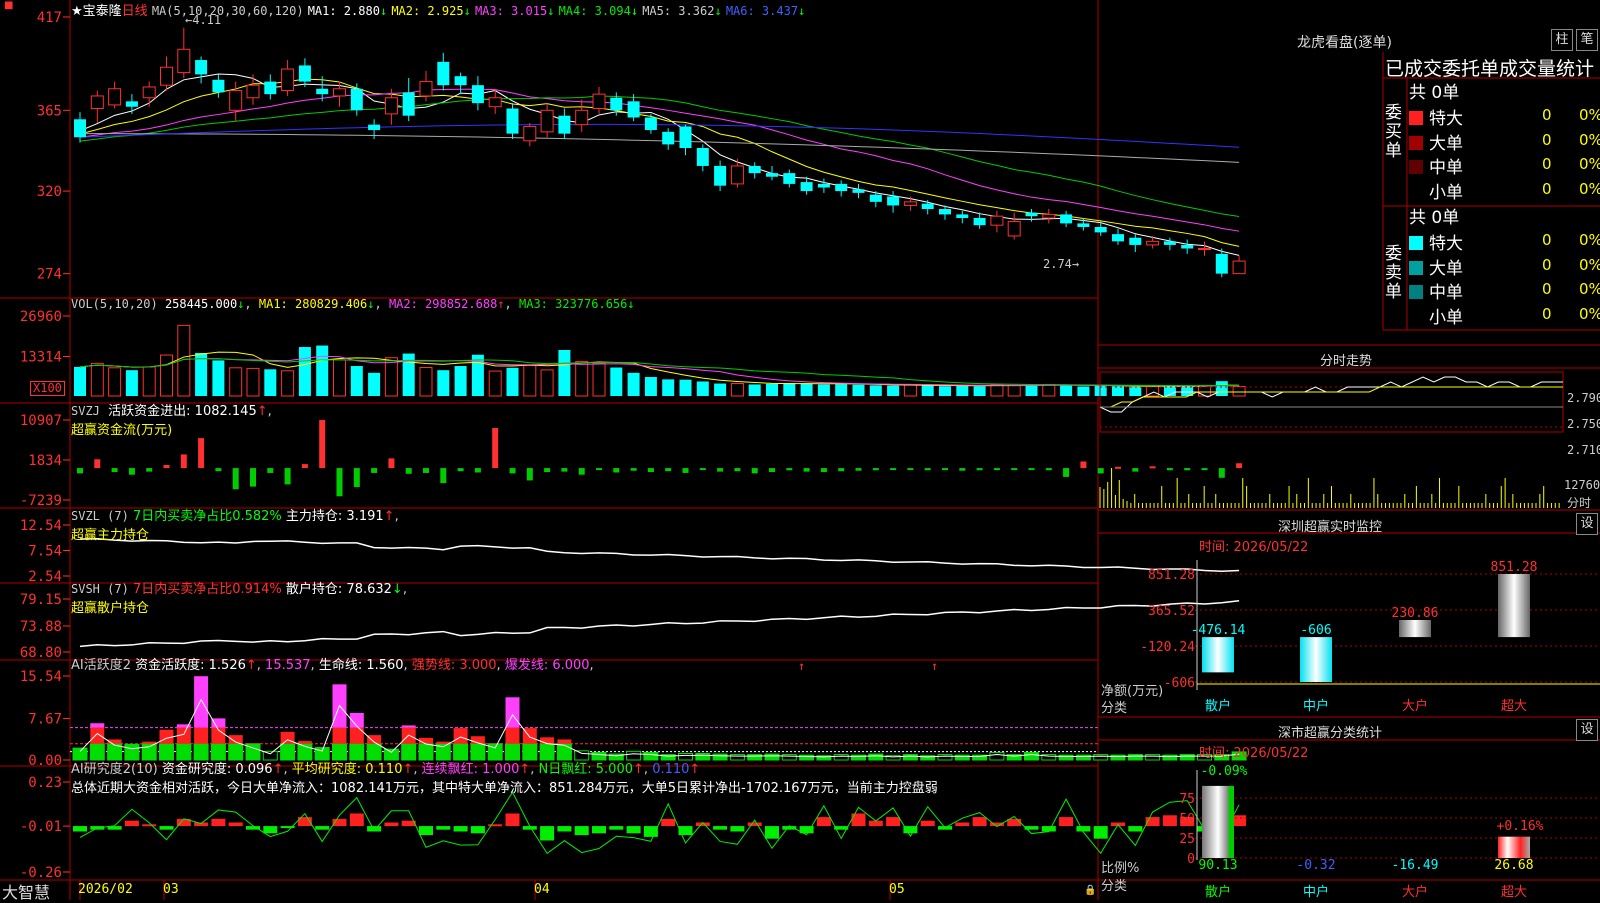  Describe the element at coordinates (1179, 683) in the screenshot. I see `sz-monitor-tick: -606` at that location.